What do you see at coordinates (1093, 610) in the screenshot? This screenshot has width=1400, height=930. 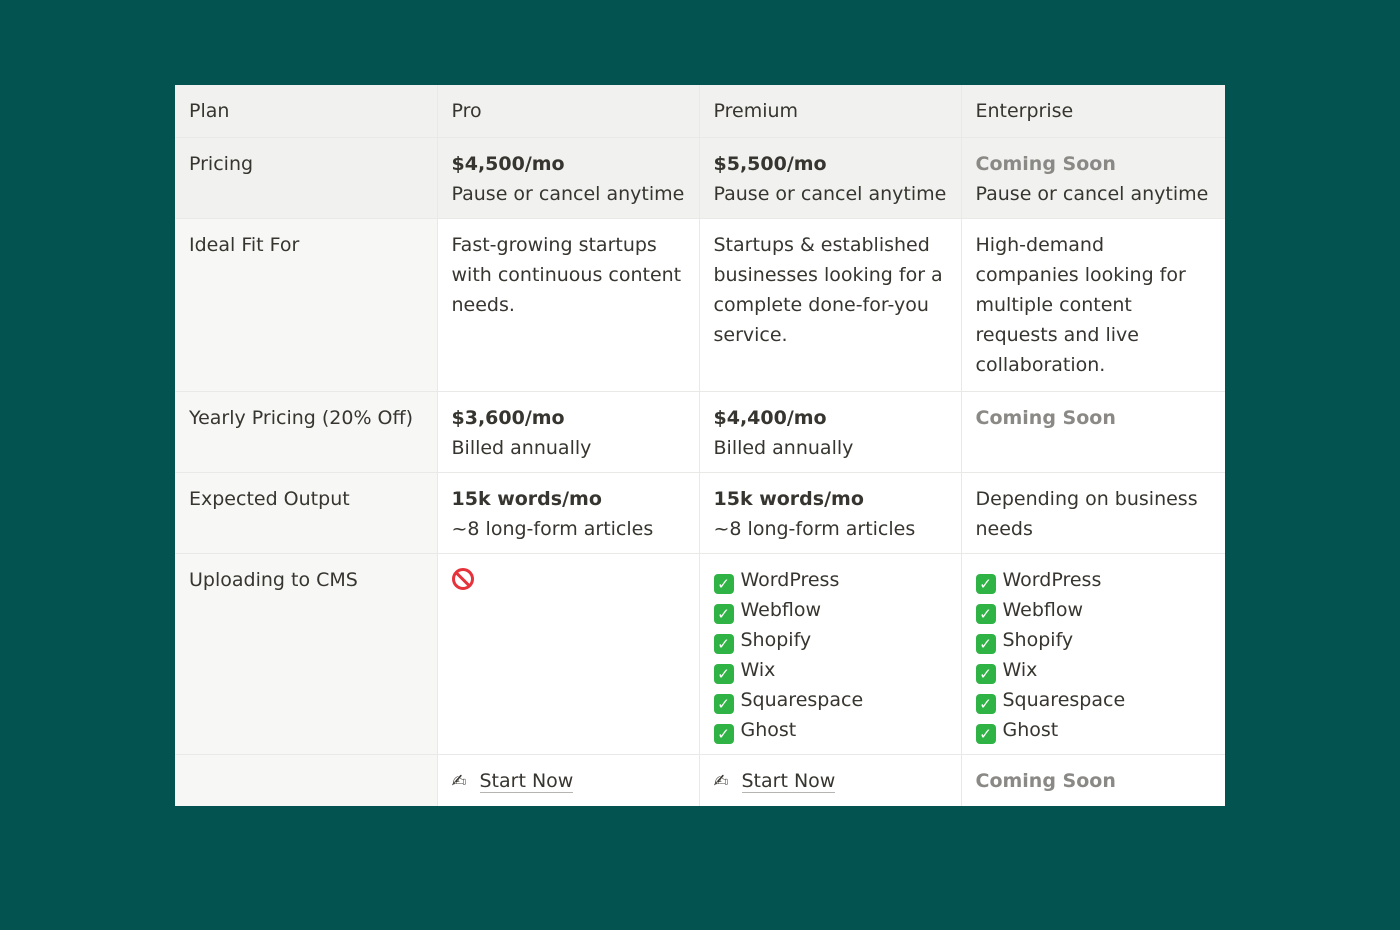 I see `cms-enterprise-item: ✓ Webflow` at bounding box center [1093, 610].